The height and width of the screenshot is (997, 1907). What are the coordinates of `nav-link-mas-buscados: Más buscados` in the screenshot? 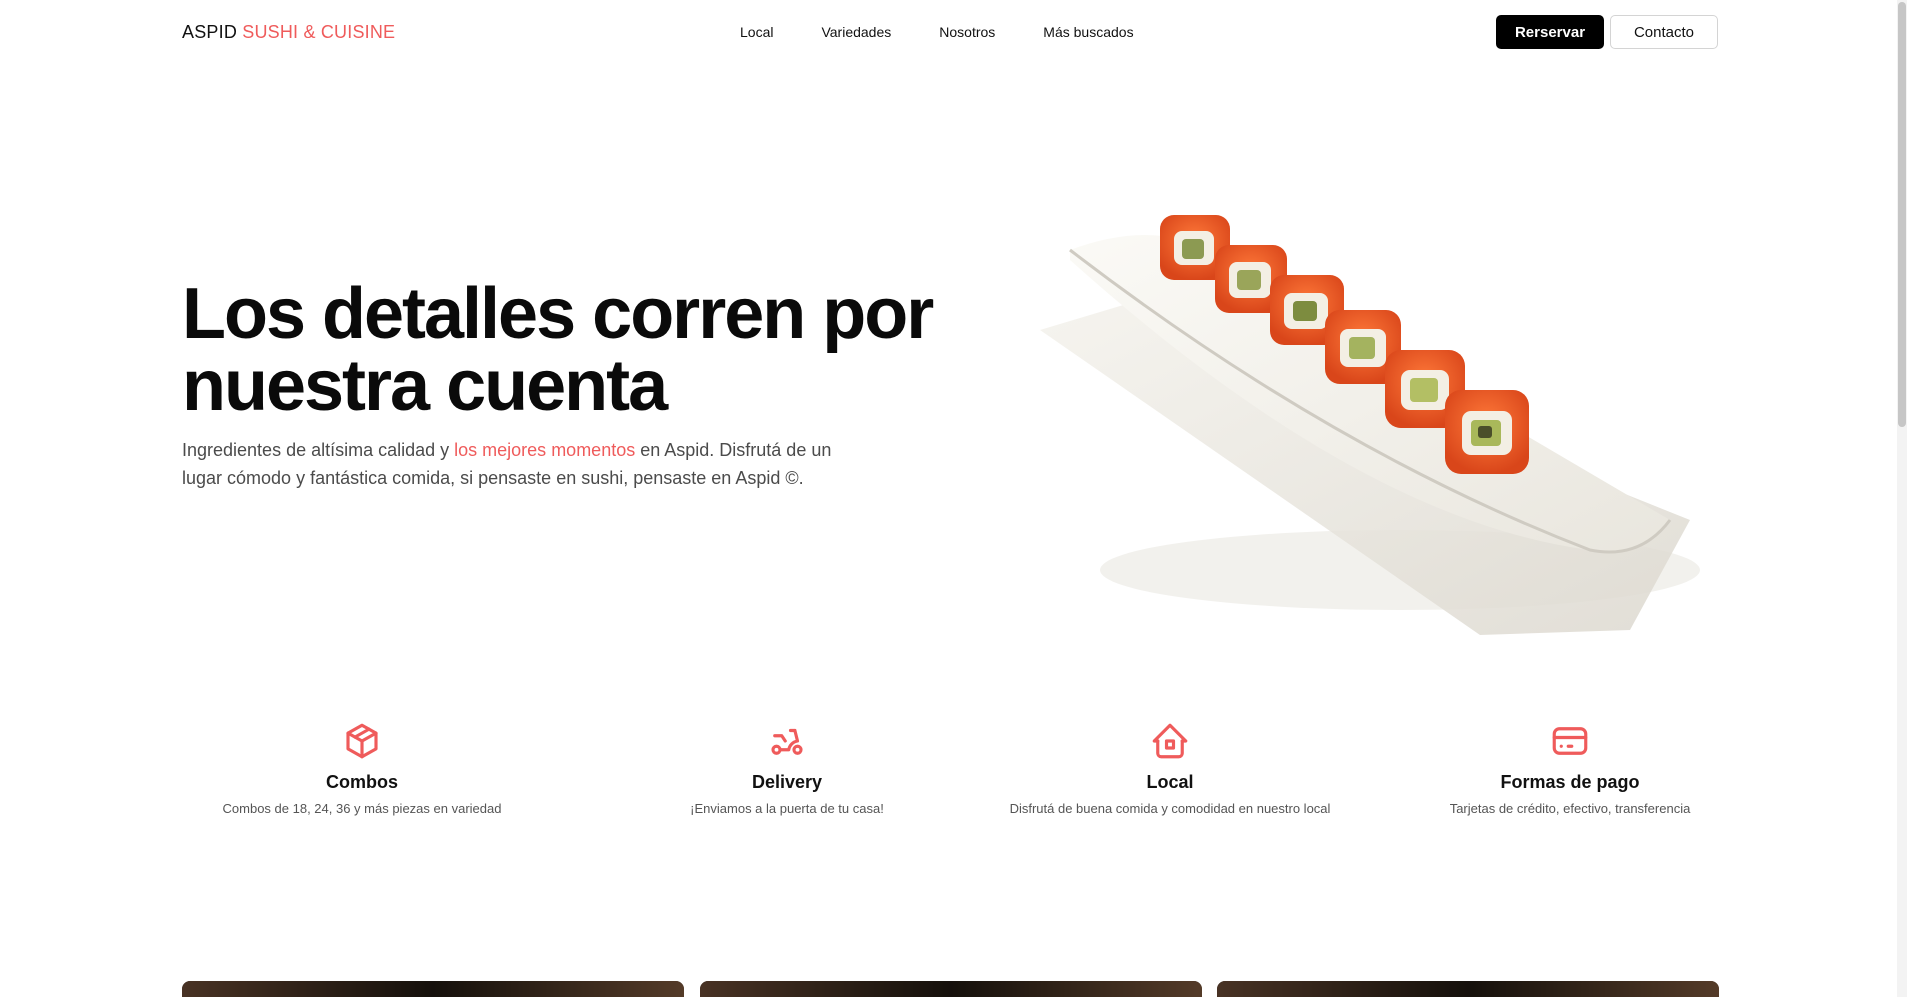 It's located at (1088, 32).